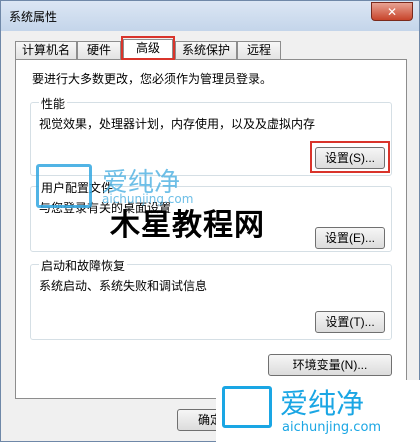 The width and height of the screenshot is (420, 442). Describe the element at coordinates (105, 208) in the screenshot. I see `user-profiles-description: 与您登录有关的桌面设置` at that location.